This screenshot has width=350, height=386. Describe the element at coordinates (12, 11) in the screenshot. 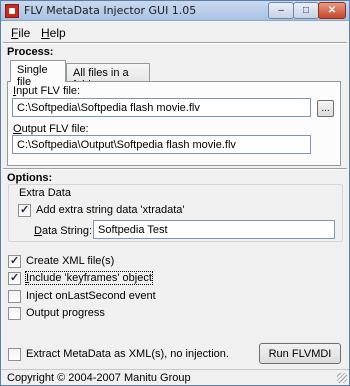

I see `app-icon` at that location.